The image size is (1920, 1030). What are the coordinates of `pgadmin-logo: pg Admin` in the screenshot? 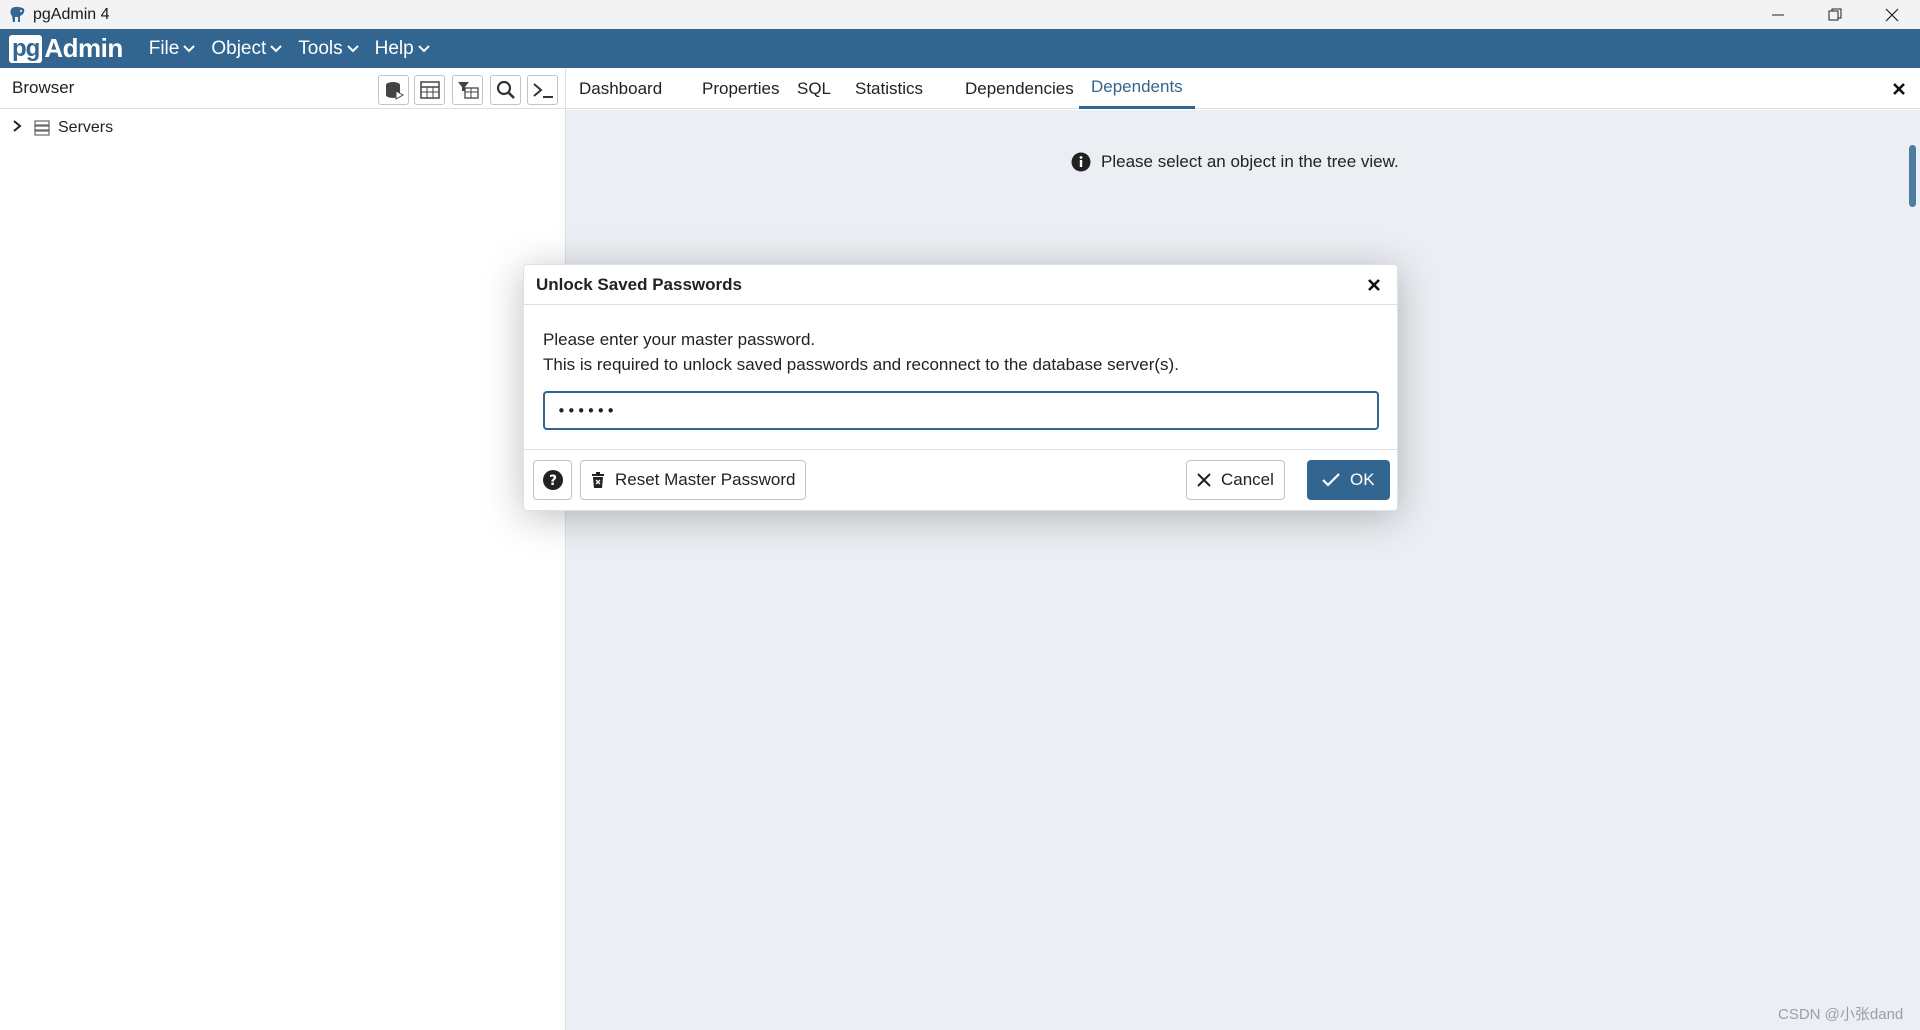 It's located at (66, 48).